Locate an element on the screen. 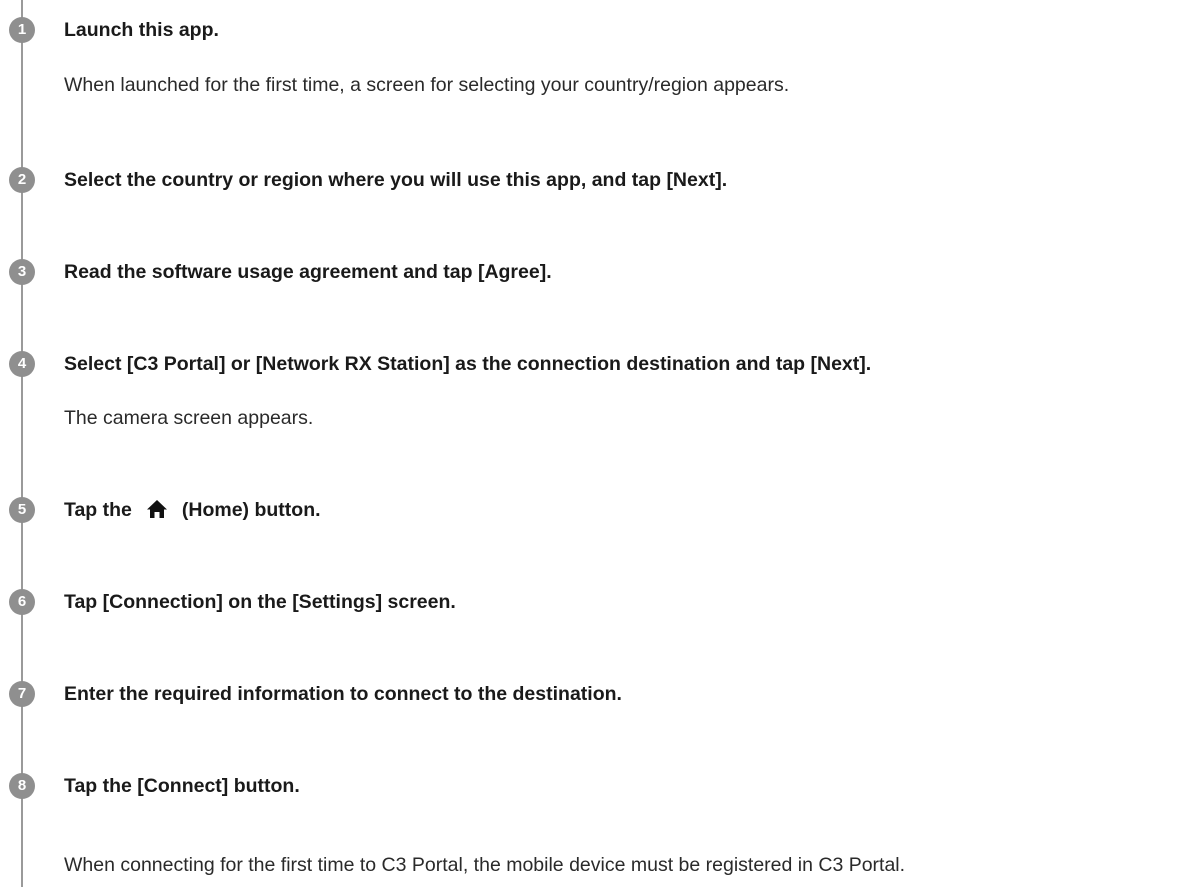  step-description: The camera screen appears. is located at coordinates (189, 418).